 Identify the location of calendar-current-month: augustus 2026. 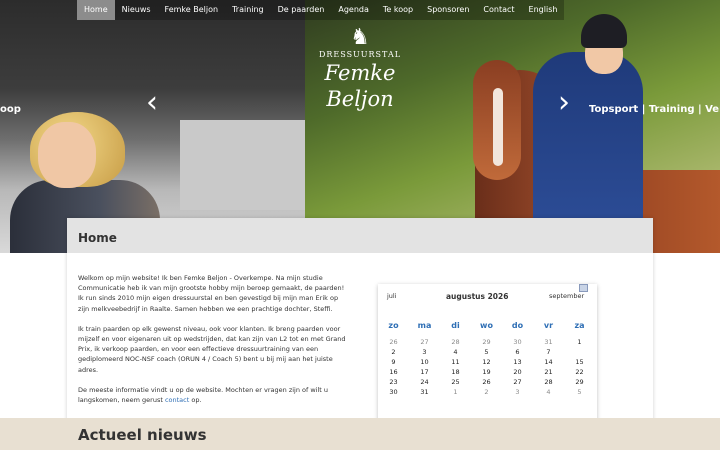
(477, 296).